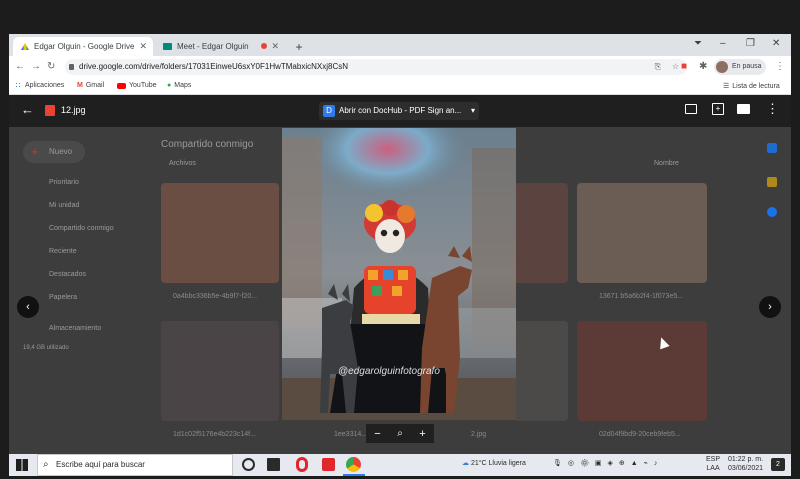 Image resolution: width=800 pixels, height=479 pixels. What do you see at coordinates (248, 464) in the screenshot?
I see `task-view-icon` at bounding box center [248, 464].